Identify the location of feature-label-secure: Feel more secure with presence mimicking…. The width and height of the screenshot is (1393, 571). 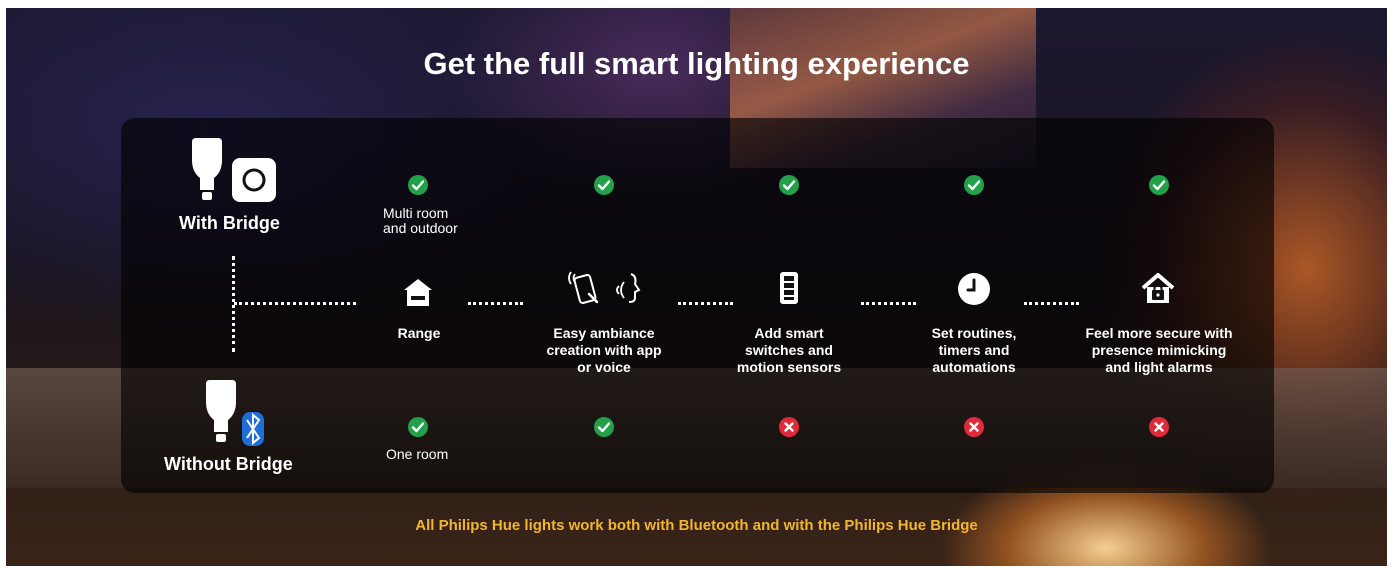
(1159, 350).